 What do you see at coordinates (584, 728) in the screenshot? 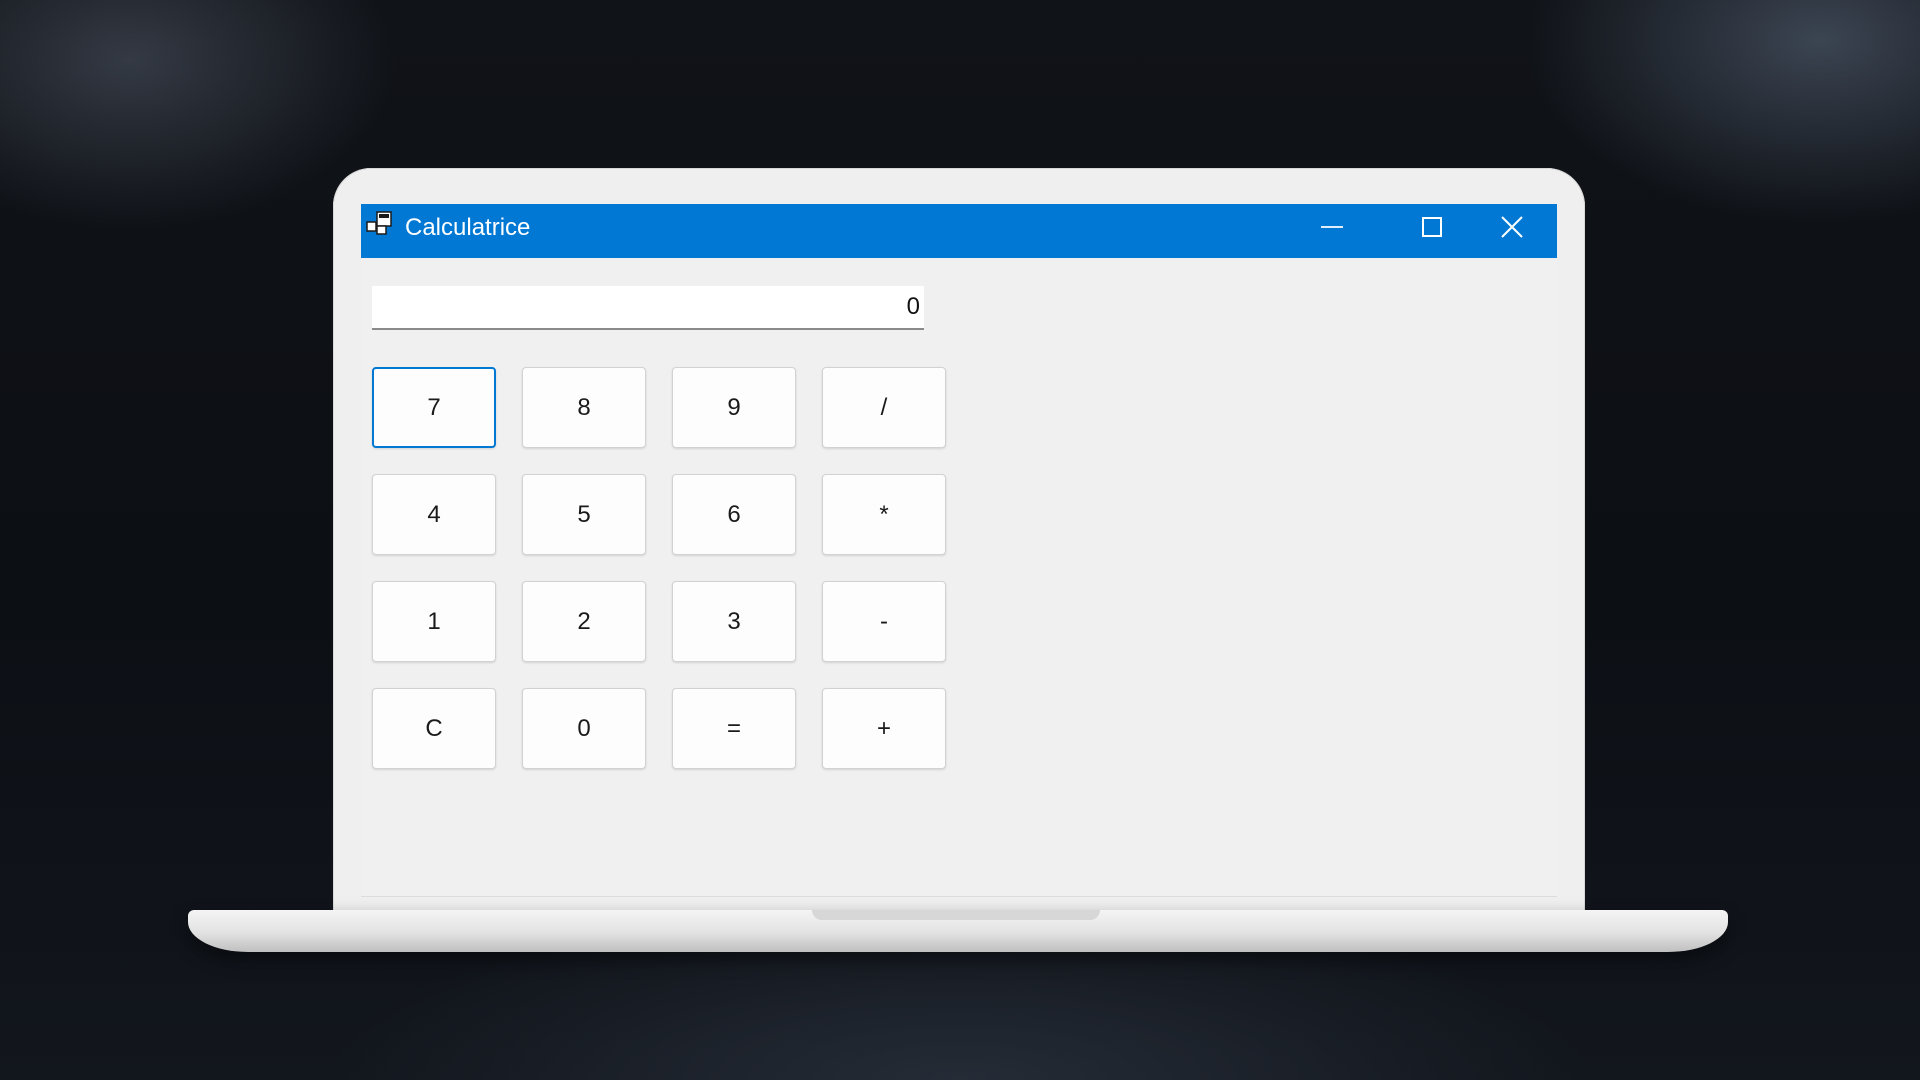
I see `key-0: 0` at bounding box center [584, 728].